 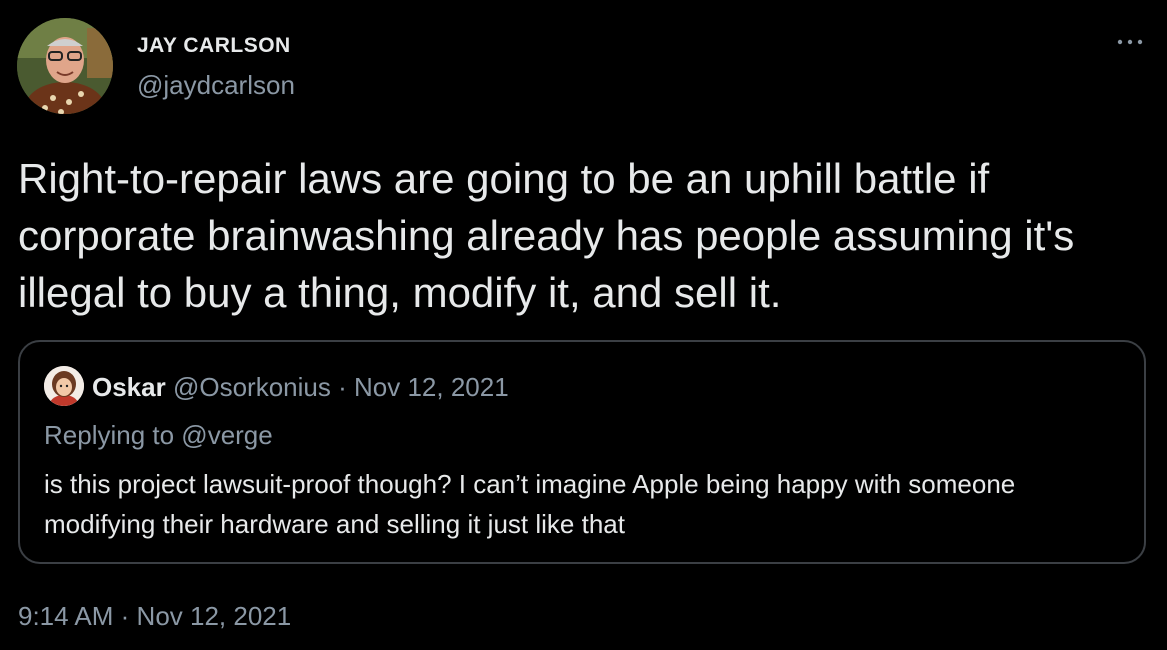 I want to click on quoted-tweet-header: Oskar @Osorkonius · Nov 12, 2021, so click(x=300, y=387).